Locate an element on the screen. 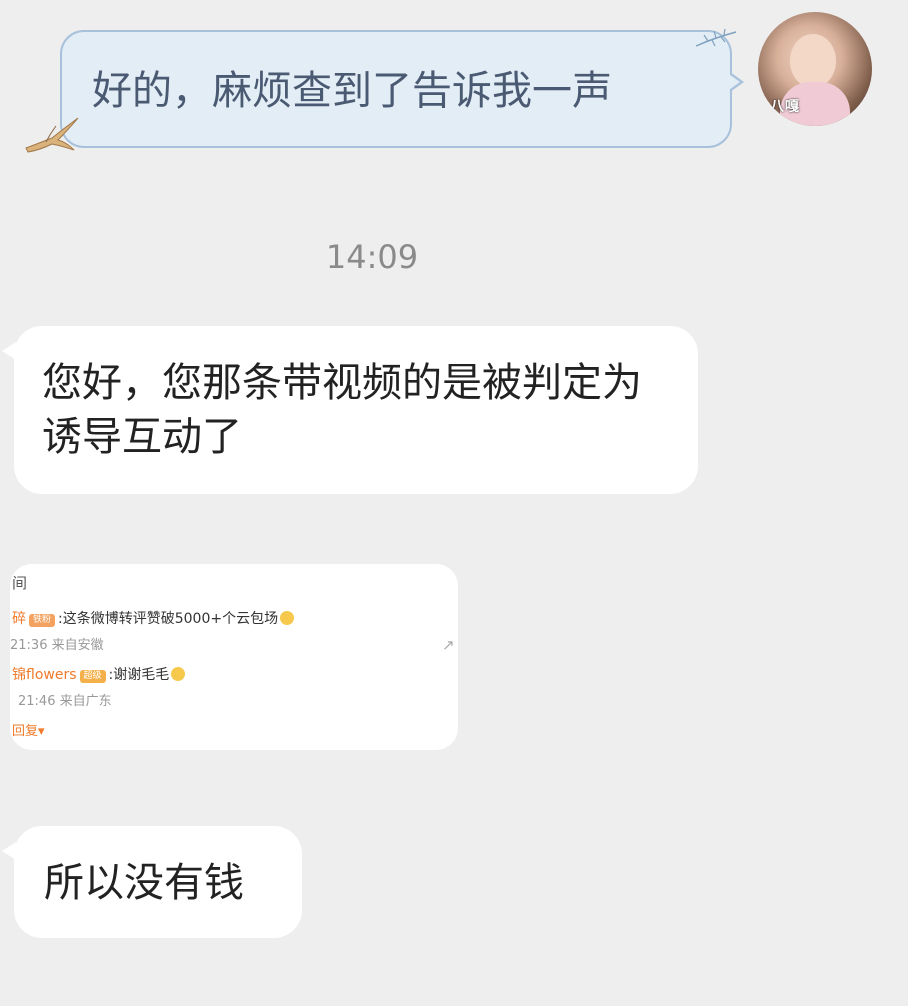 The height and width of the screenshot is (1006, 908). twig-decoration-icon is located at coordinates (716, 37).